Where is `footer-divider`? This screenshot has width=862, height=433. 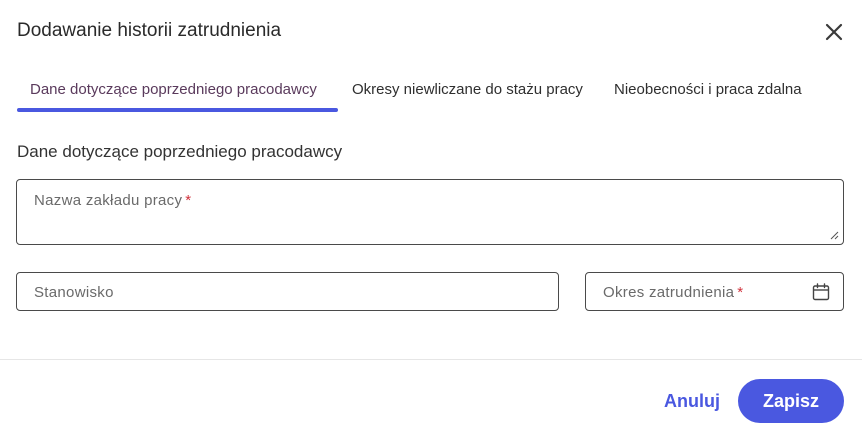 footer-divider is located at coordinates (431, 359).